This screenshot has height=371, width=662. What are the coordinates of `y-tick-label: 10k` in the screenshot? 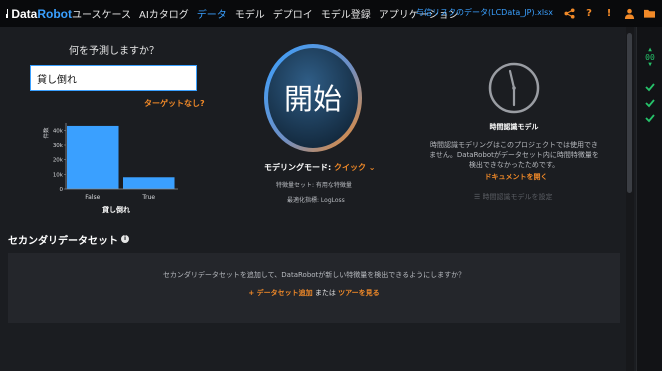 It's located at (58, 175).